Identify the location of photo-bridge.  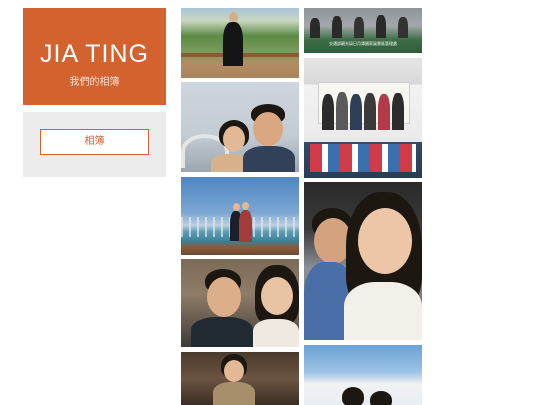
(240, 216).